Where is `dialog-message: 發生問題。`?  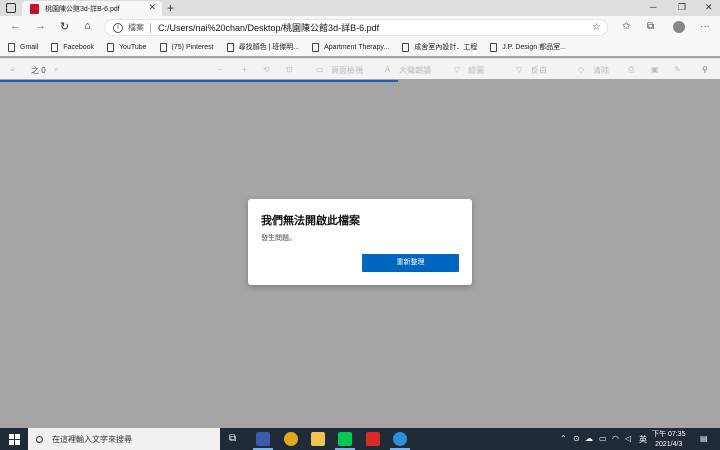
dialog-message: 發生問題。 is located at coordinates (278, 238).